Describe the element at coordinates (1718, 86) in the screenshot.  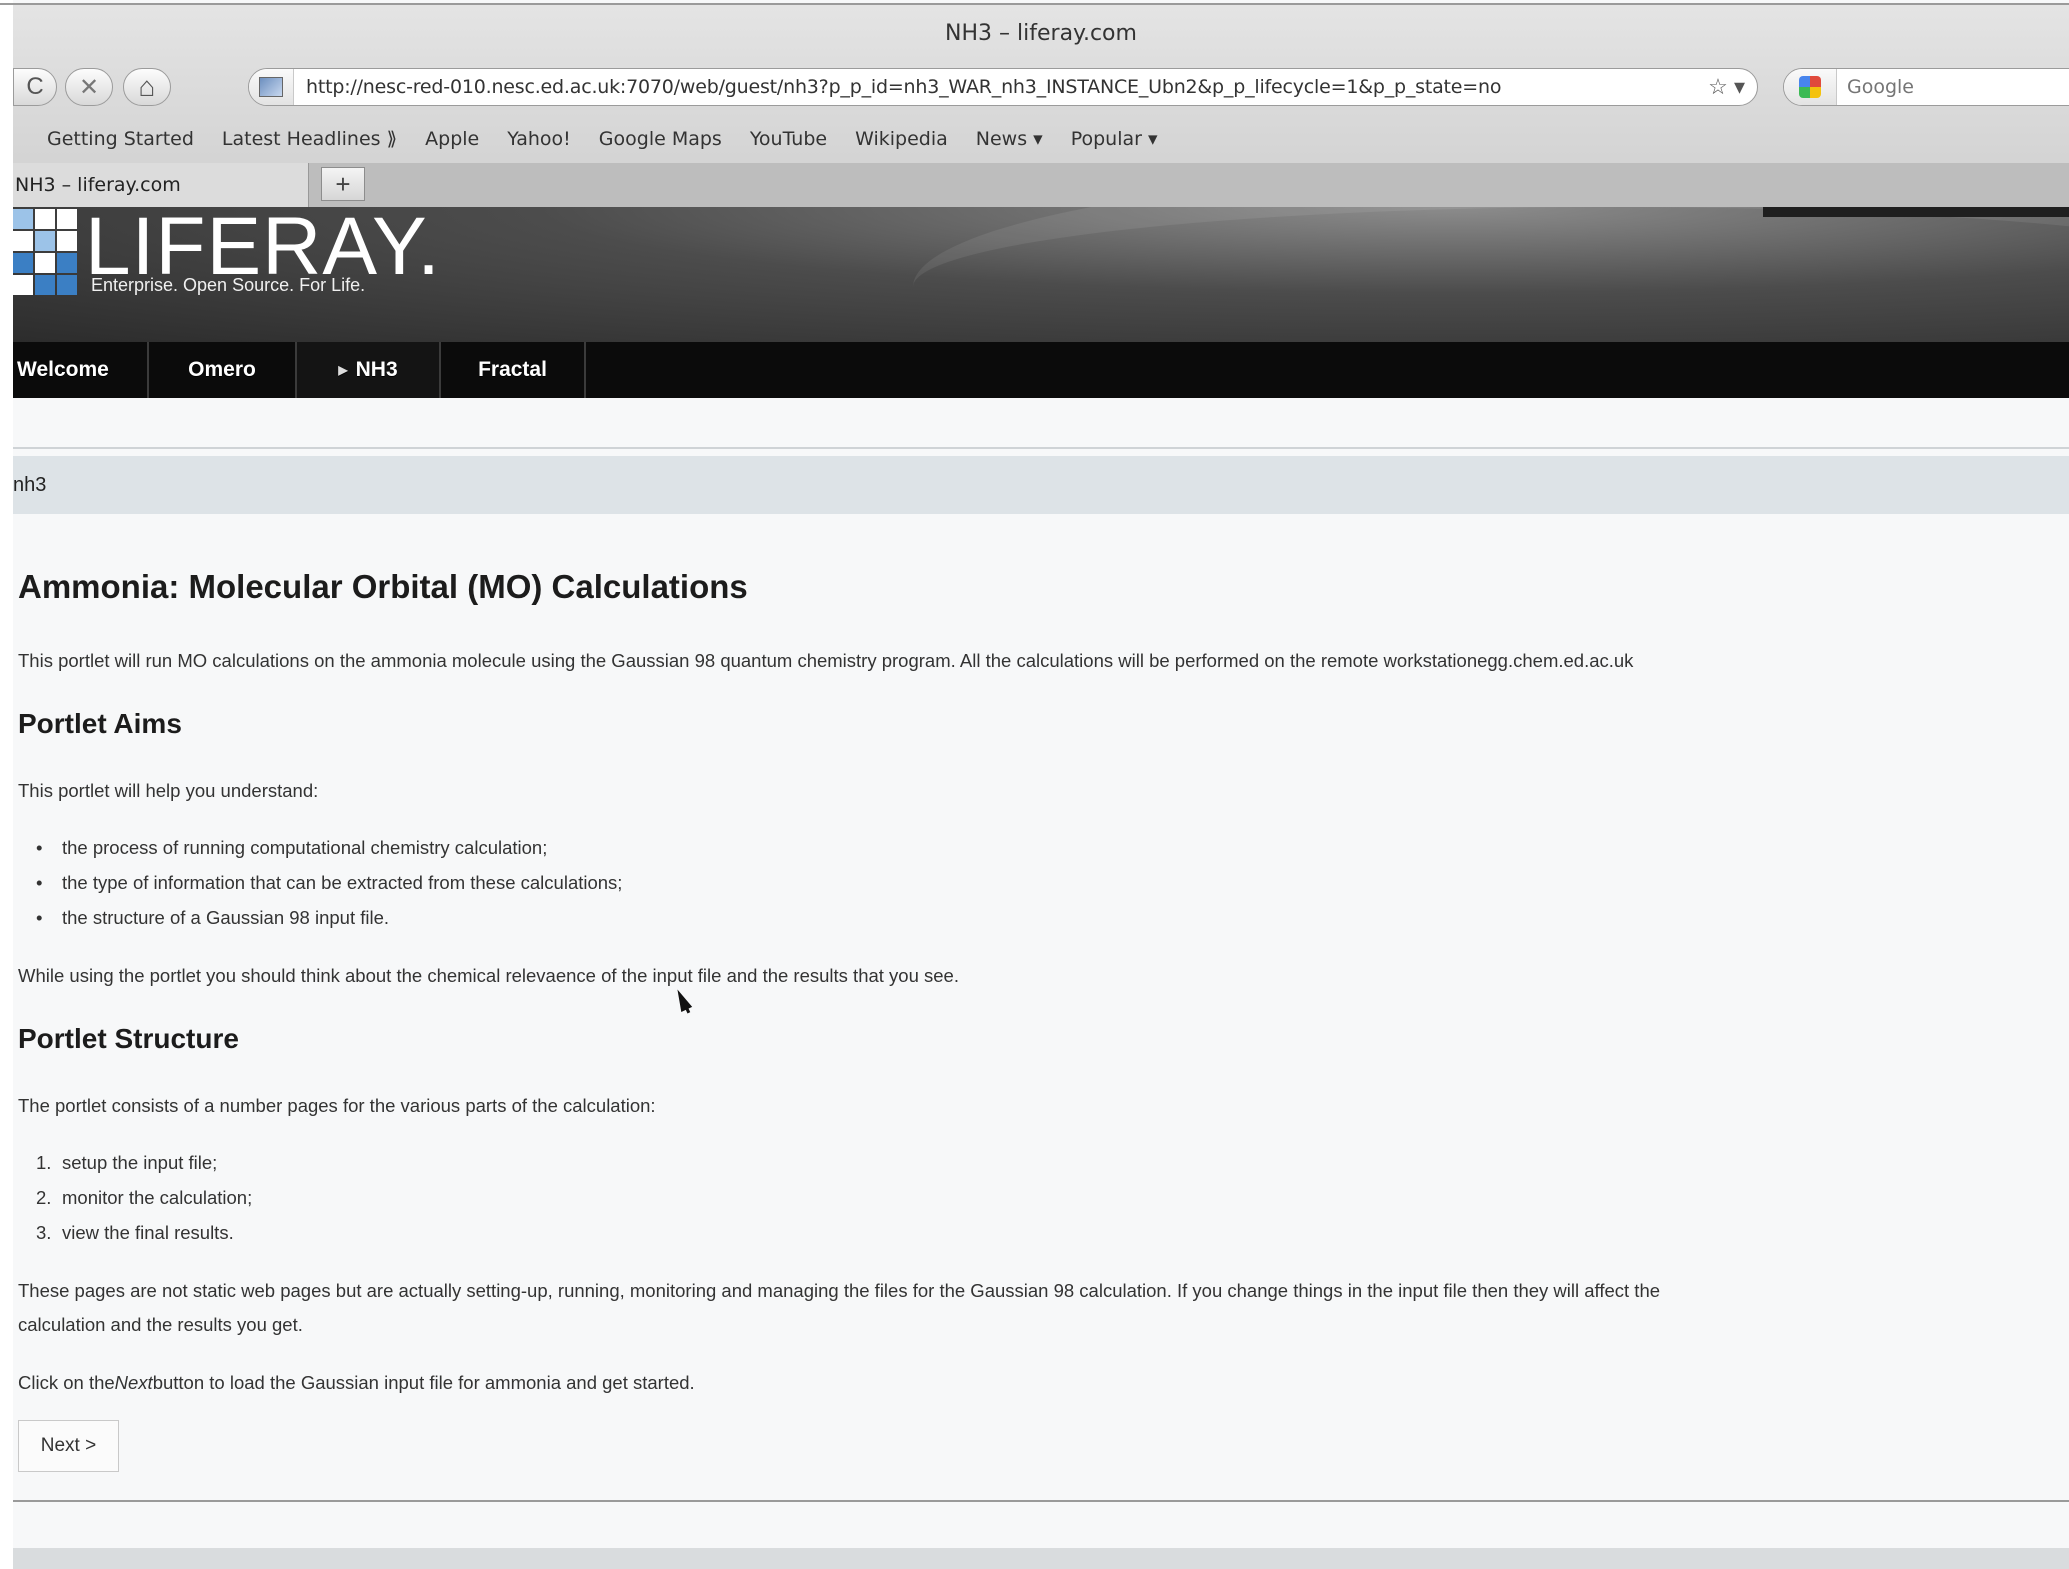
I see `bookmark-star-icon: ☆` at that location.